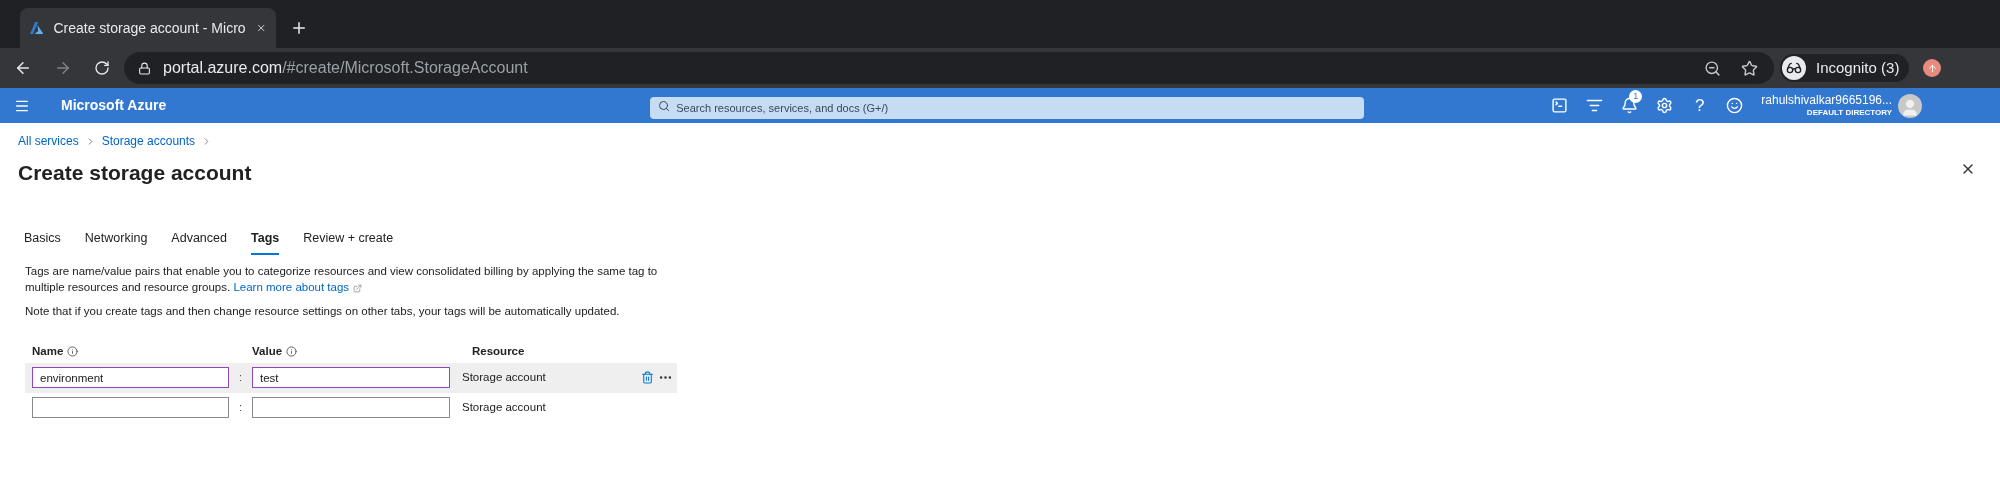 This screenshot has width=2000, height=496. I want to click on column-header: Resource, so click(498, 351).